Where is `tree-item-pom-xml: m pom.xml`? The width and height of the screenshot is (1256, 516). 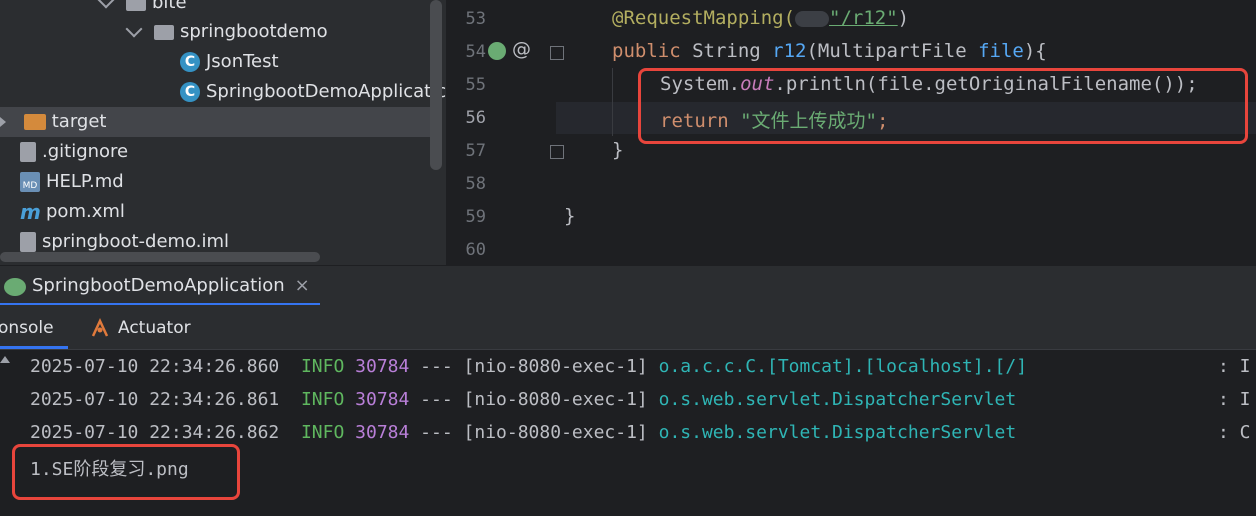 tree-item-pom-xml: m pom.xml is located at coordinates (72, 212).